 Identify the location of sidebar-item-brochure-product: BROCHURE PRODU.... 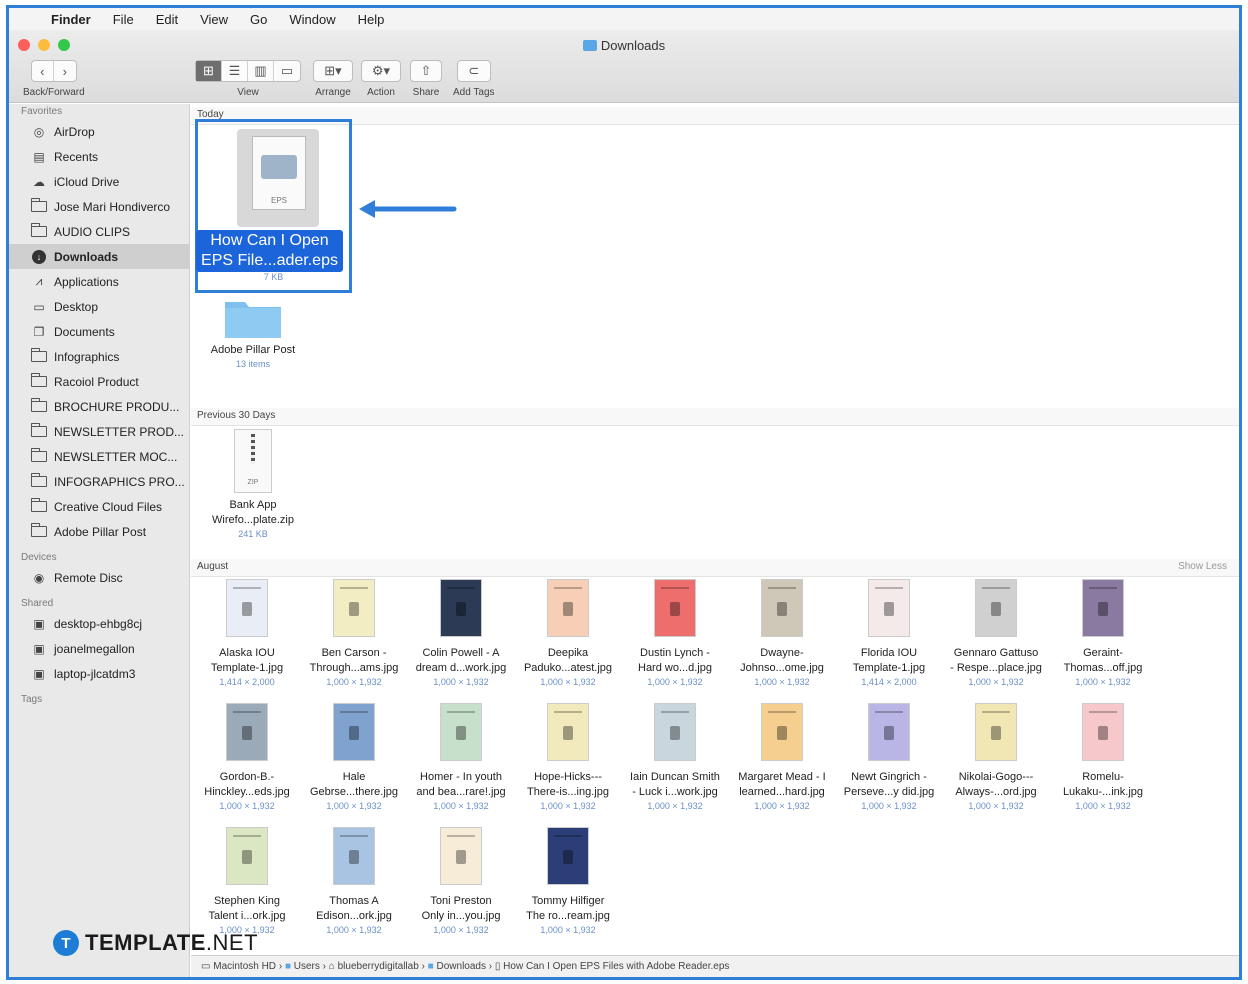
(99, 406).